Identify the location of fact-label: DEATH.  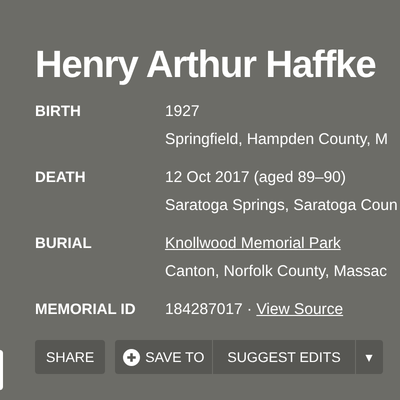
(60, 177).